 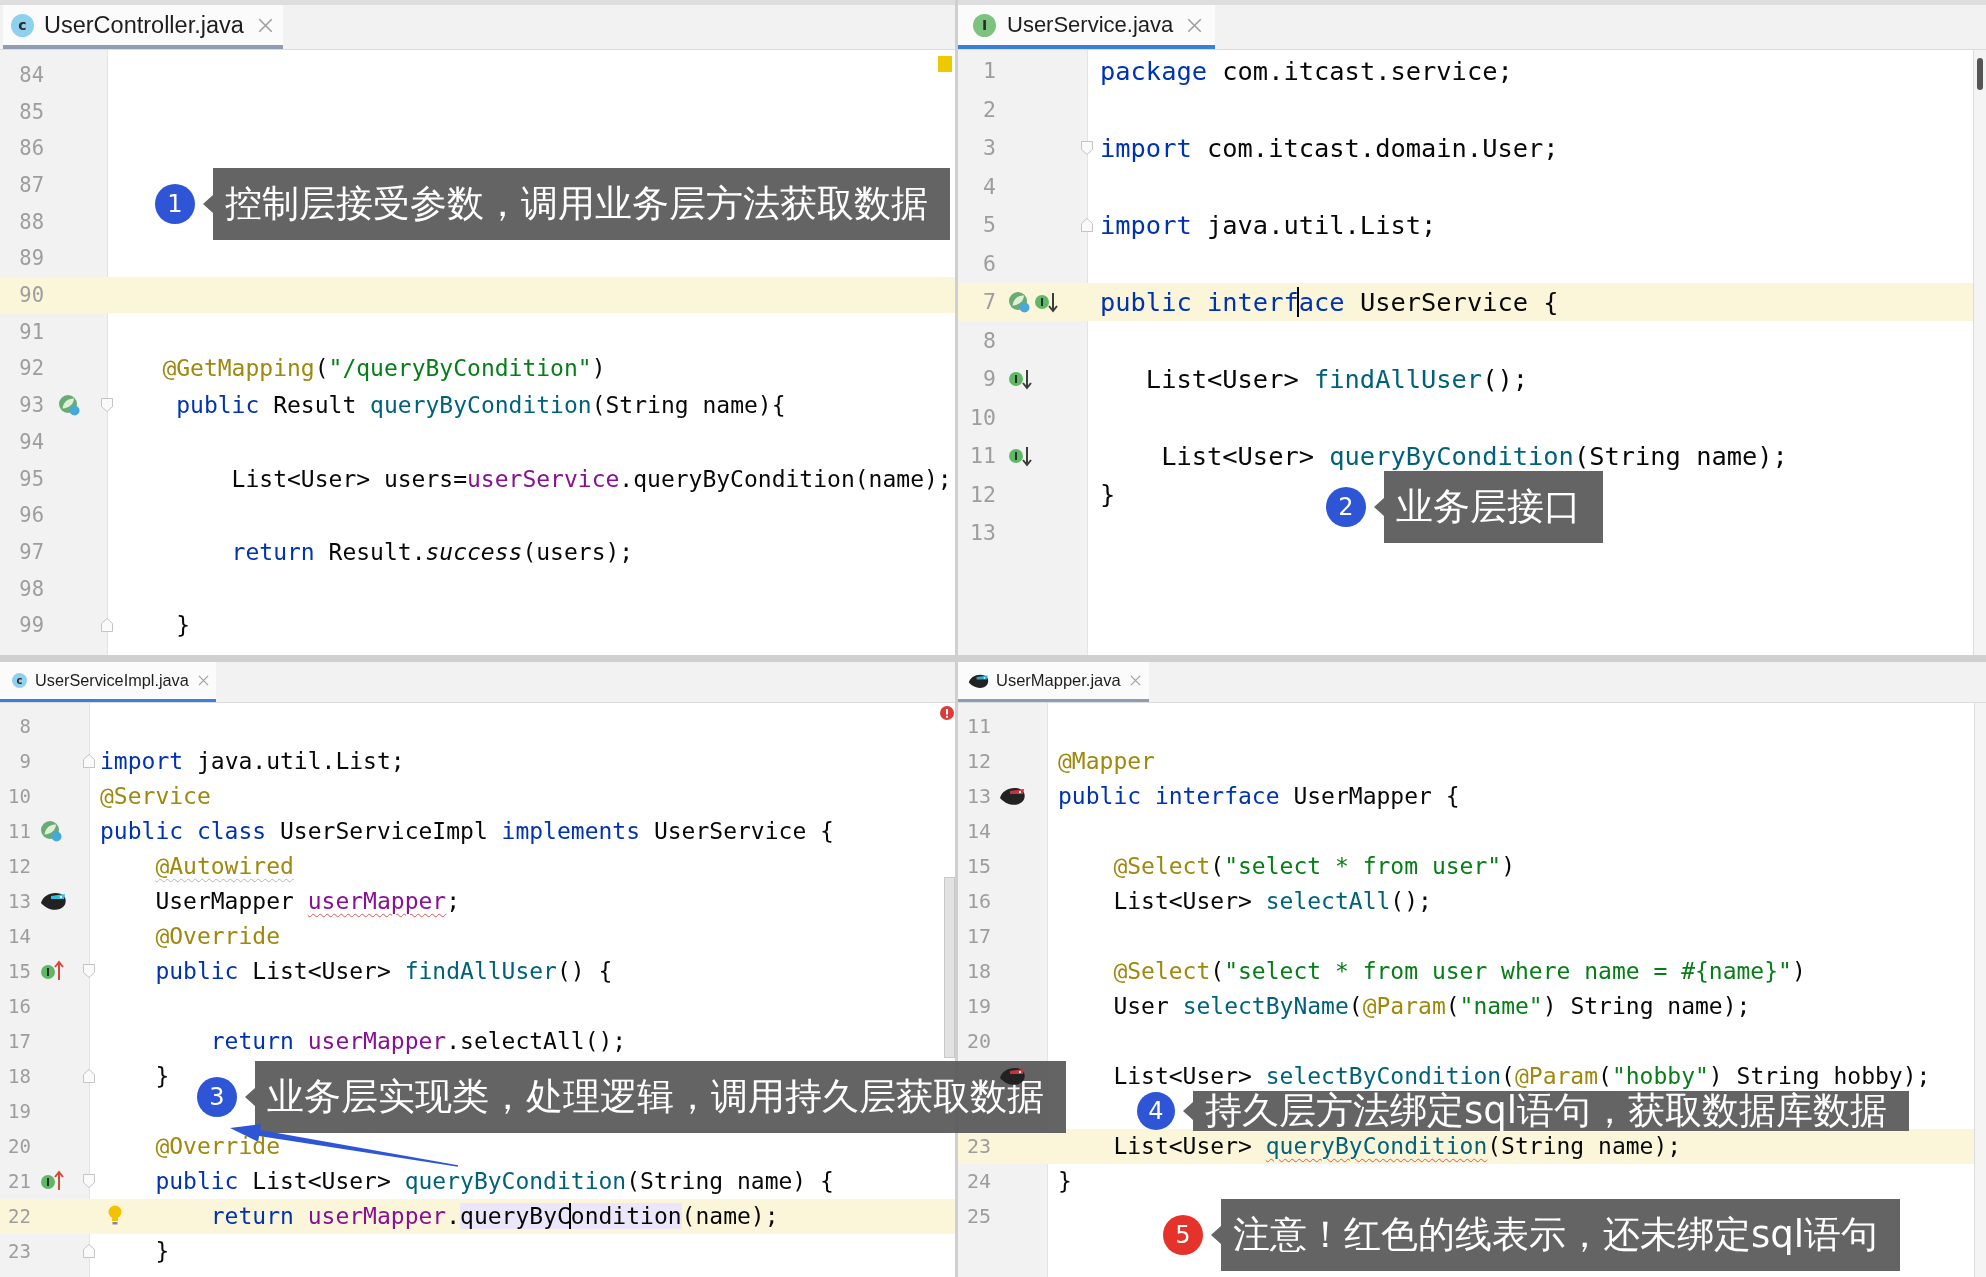 What do you see at coordinates (19, 1146) in the screenshot?
I see `line-number: 20` at bounding box center [19, 1146].